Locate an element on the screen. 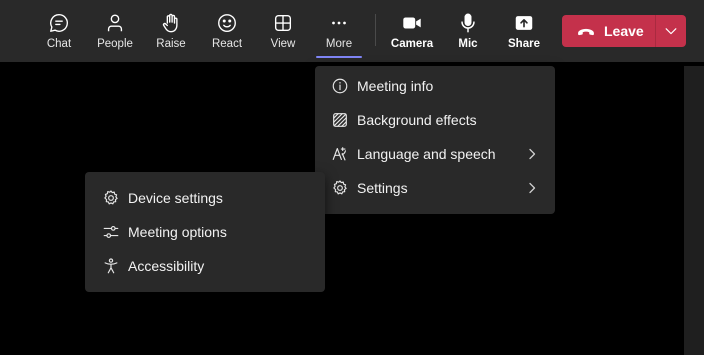  share-button: Share is located at coordinates (524, 31).